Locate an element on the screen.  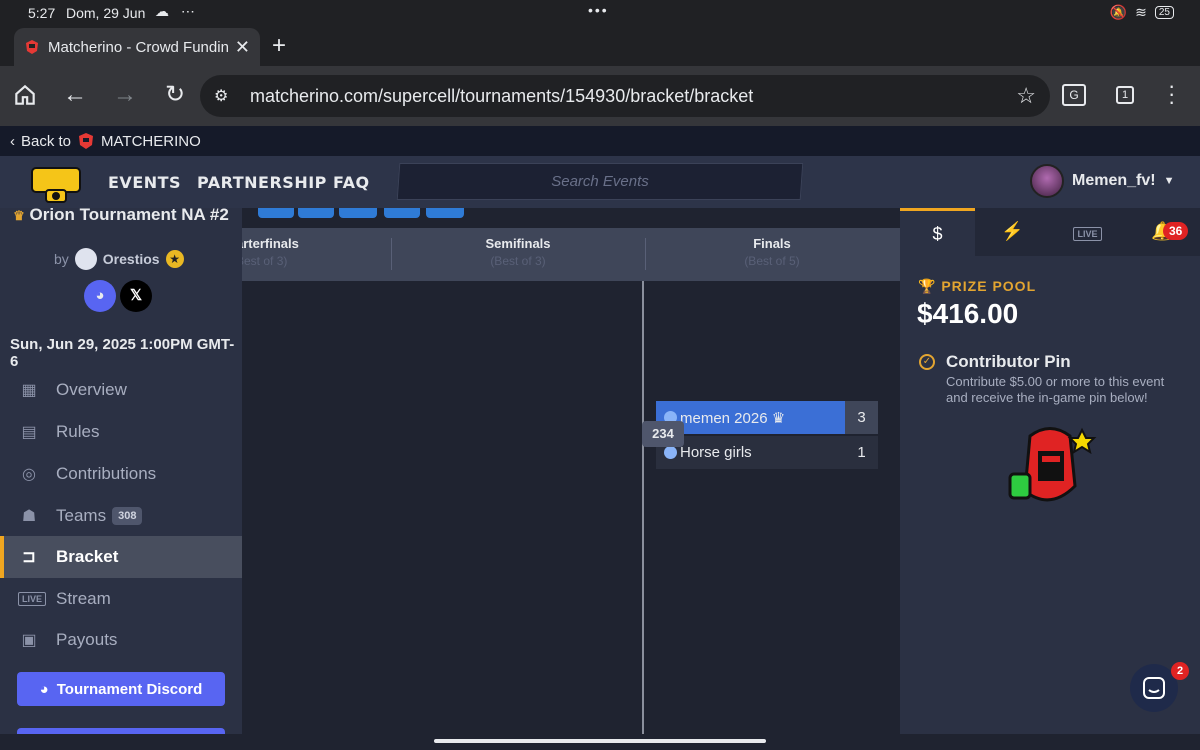
browser-tab: Matcherino - Crowd Fundin ✕ is located at coordinates (137, 47).